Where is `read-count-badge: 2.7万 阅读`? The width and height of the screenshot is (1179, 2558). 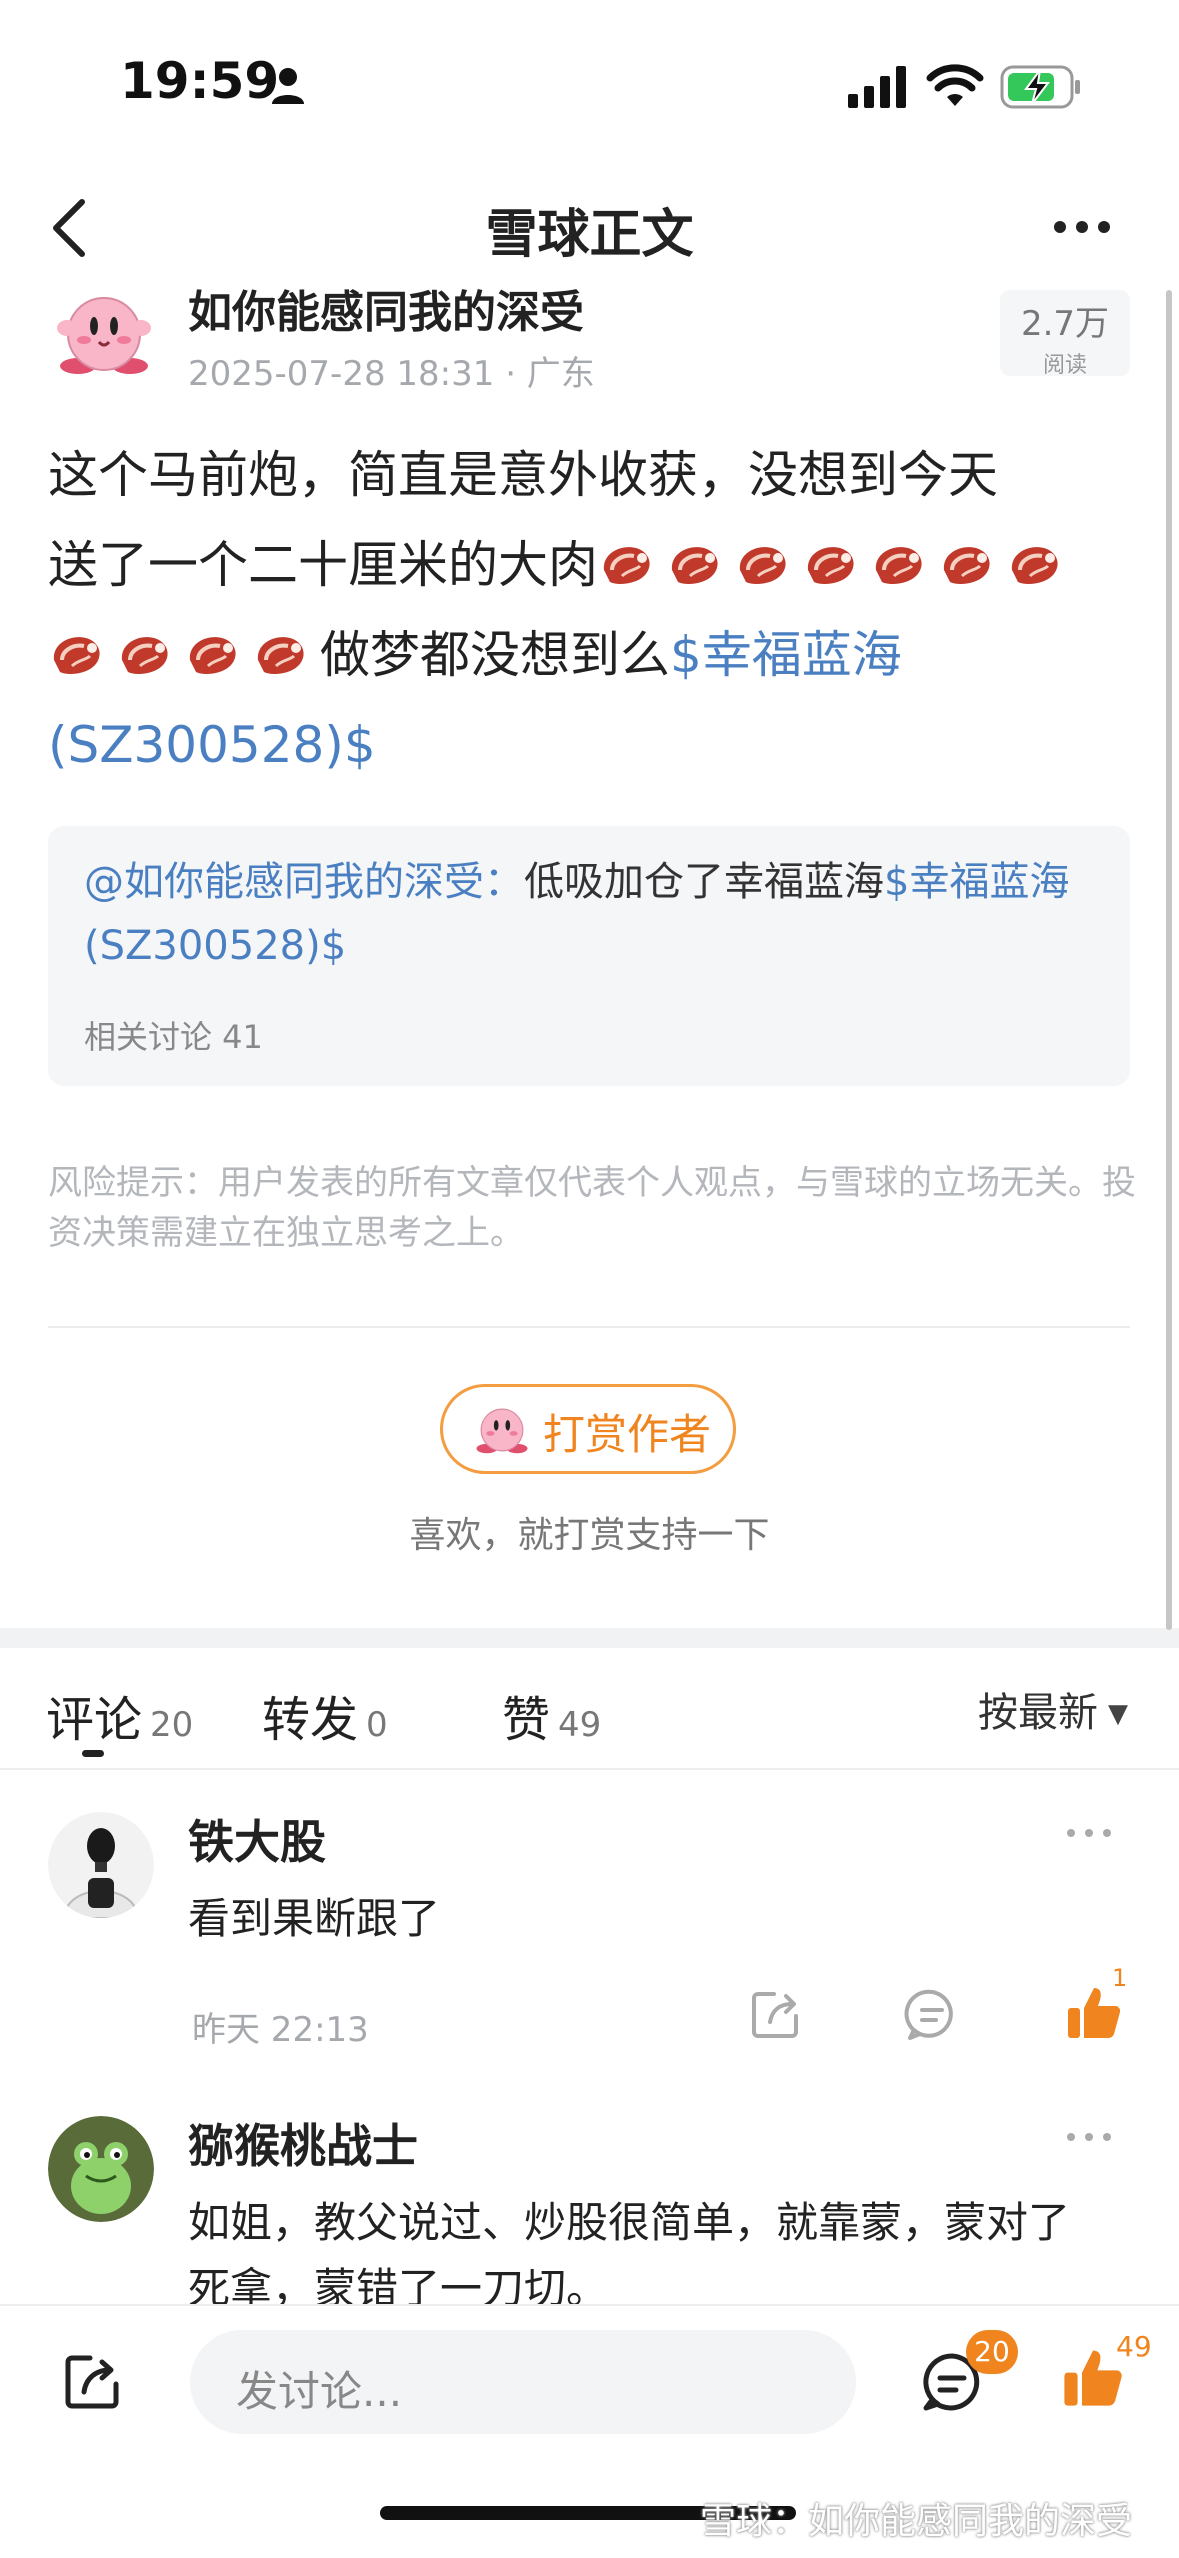 read-count-badge: 2.7万 阅读 is located at coordinates (1065, 334).